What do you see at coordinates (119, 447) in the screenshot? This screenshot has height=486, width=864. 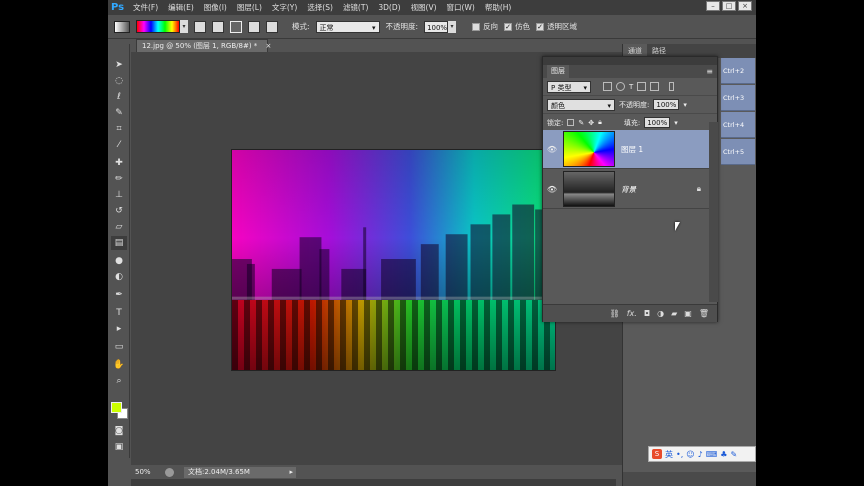 I see `screen-mode-icon: ▣` at bounding box center [119, 447].